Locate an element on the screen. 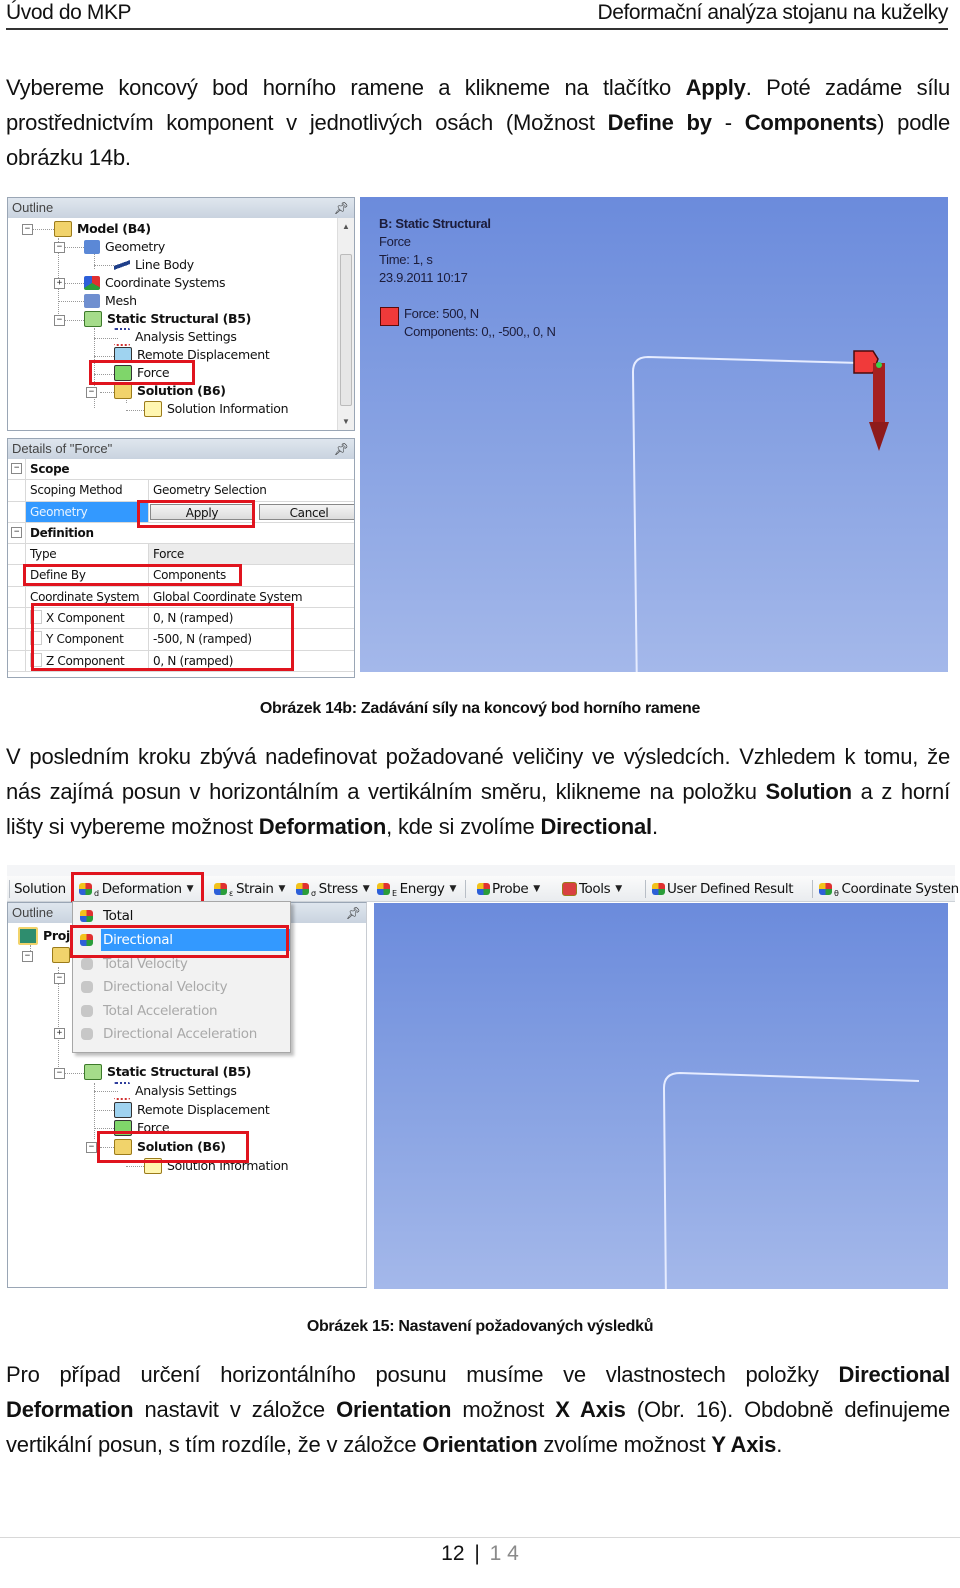 The image size is (960, 1588). probe-dropdown-button: Probe ▼ is located at coordinates (508, 888).